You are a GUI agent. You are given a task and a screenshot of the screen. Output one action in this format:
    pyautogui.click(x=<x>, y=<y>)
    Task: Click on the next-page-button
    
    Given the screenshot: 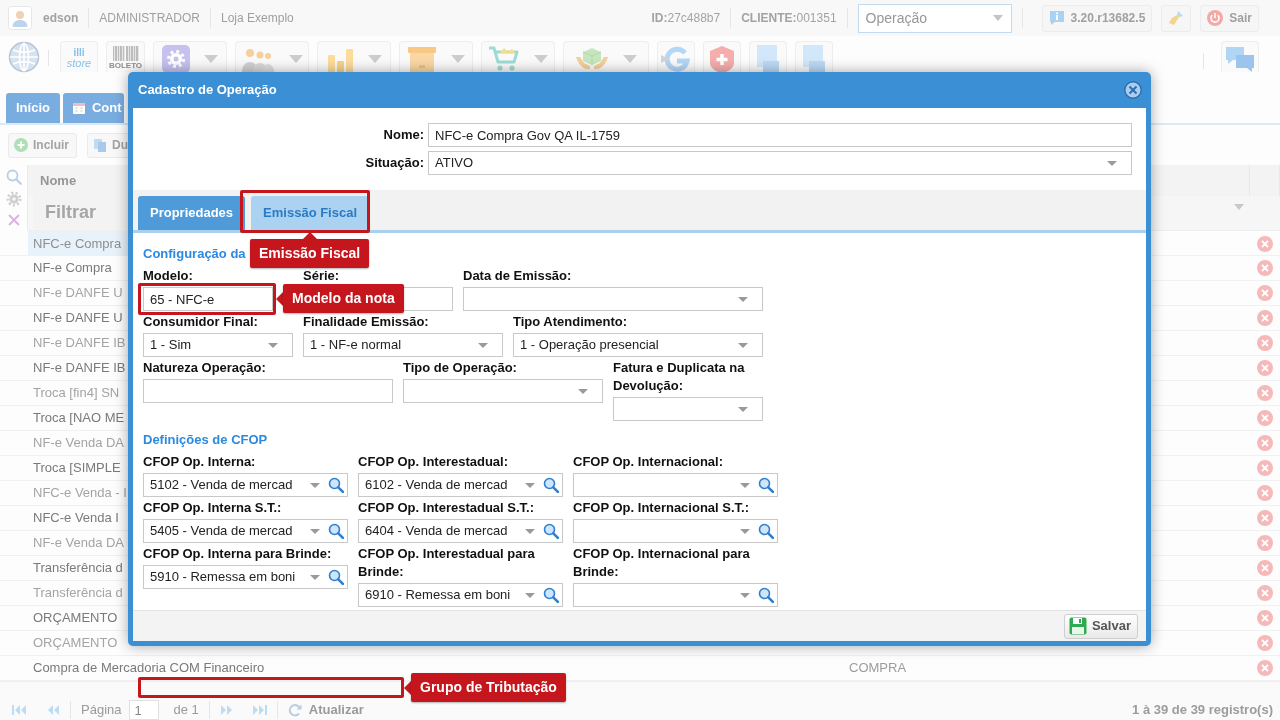 What is the action you would take?
    pyautogui.click(x=226, y=710)
    